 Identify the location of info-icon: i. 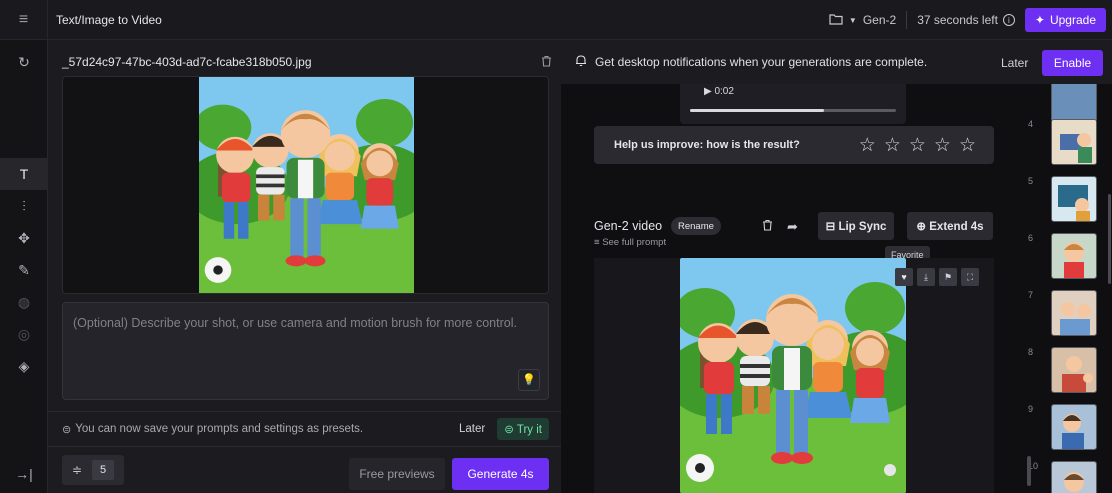
(1008, 20).